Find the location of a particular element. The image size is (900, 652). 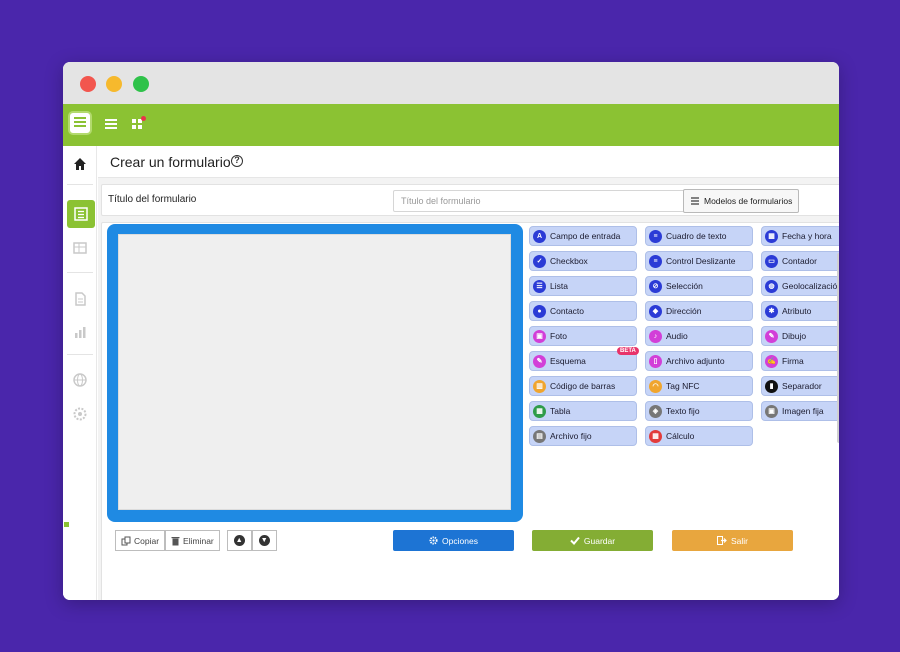

palette-item-label: Control Deslizante is located at coordinates (701, 261).